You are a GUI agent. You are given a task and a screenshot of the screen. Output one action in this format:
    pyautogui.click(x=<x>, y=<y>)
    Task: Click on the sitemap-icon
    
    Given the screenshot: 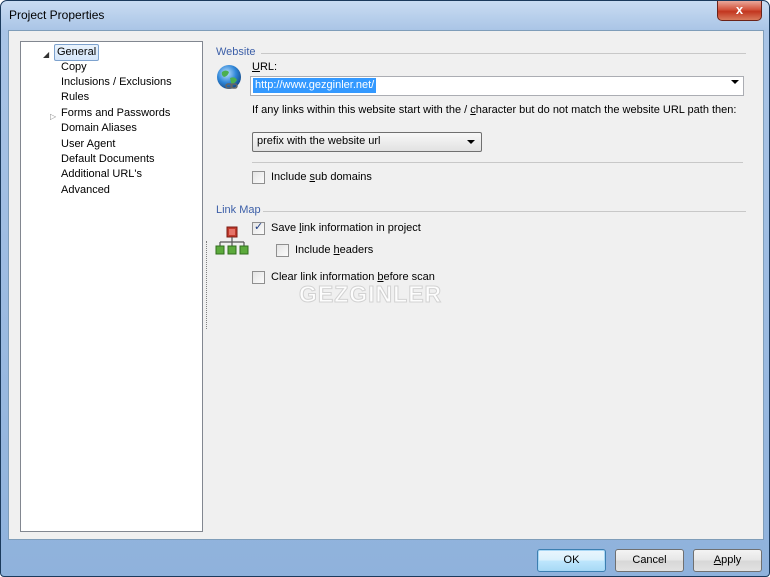 What is the action you would take?
    pyautogui.click(x=232, y=240)
    